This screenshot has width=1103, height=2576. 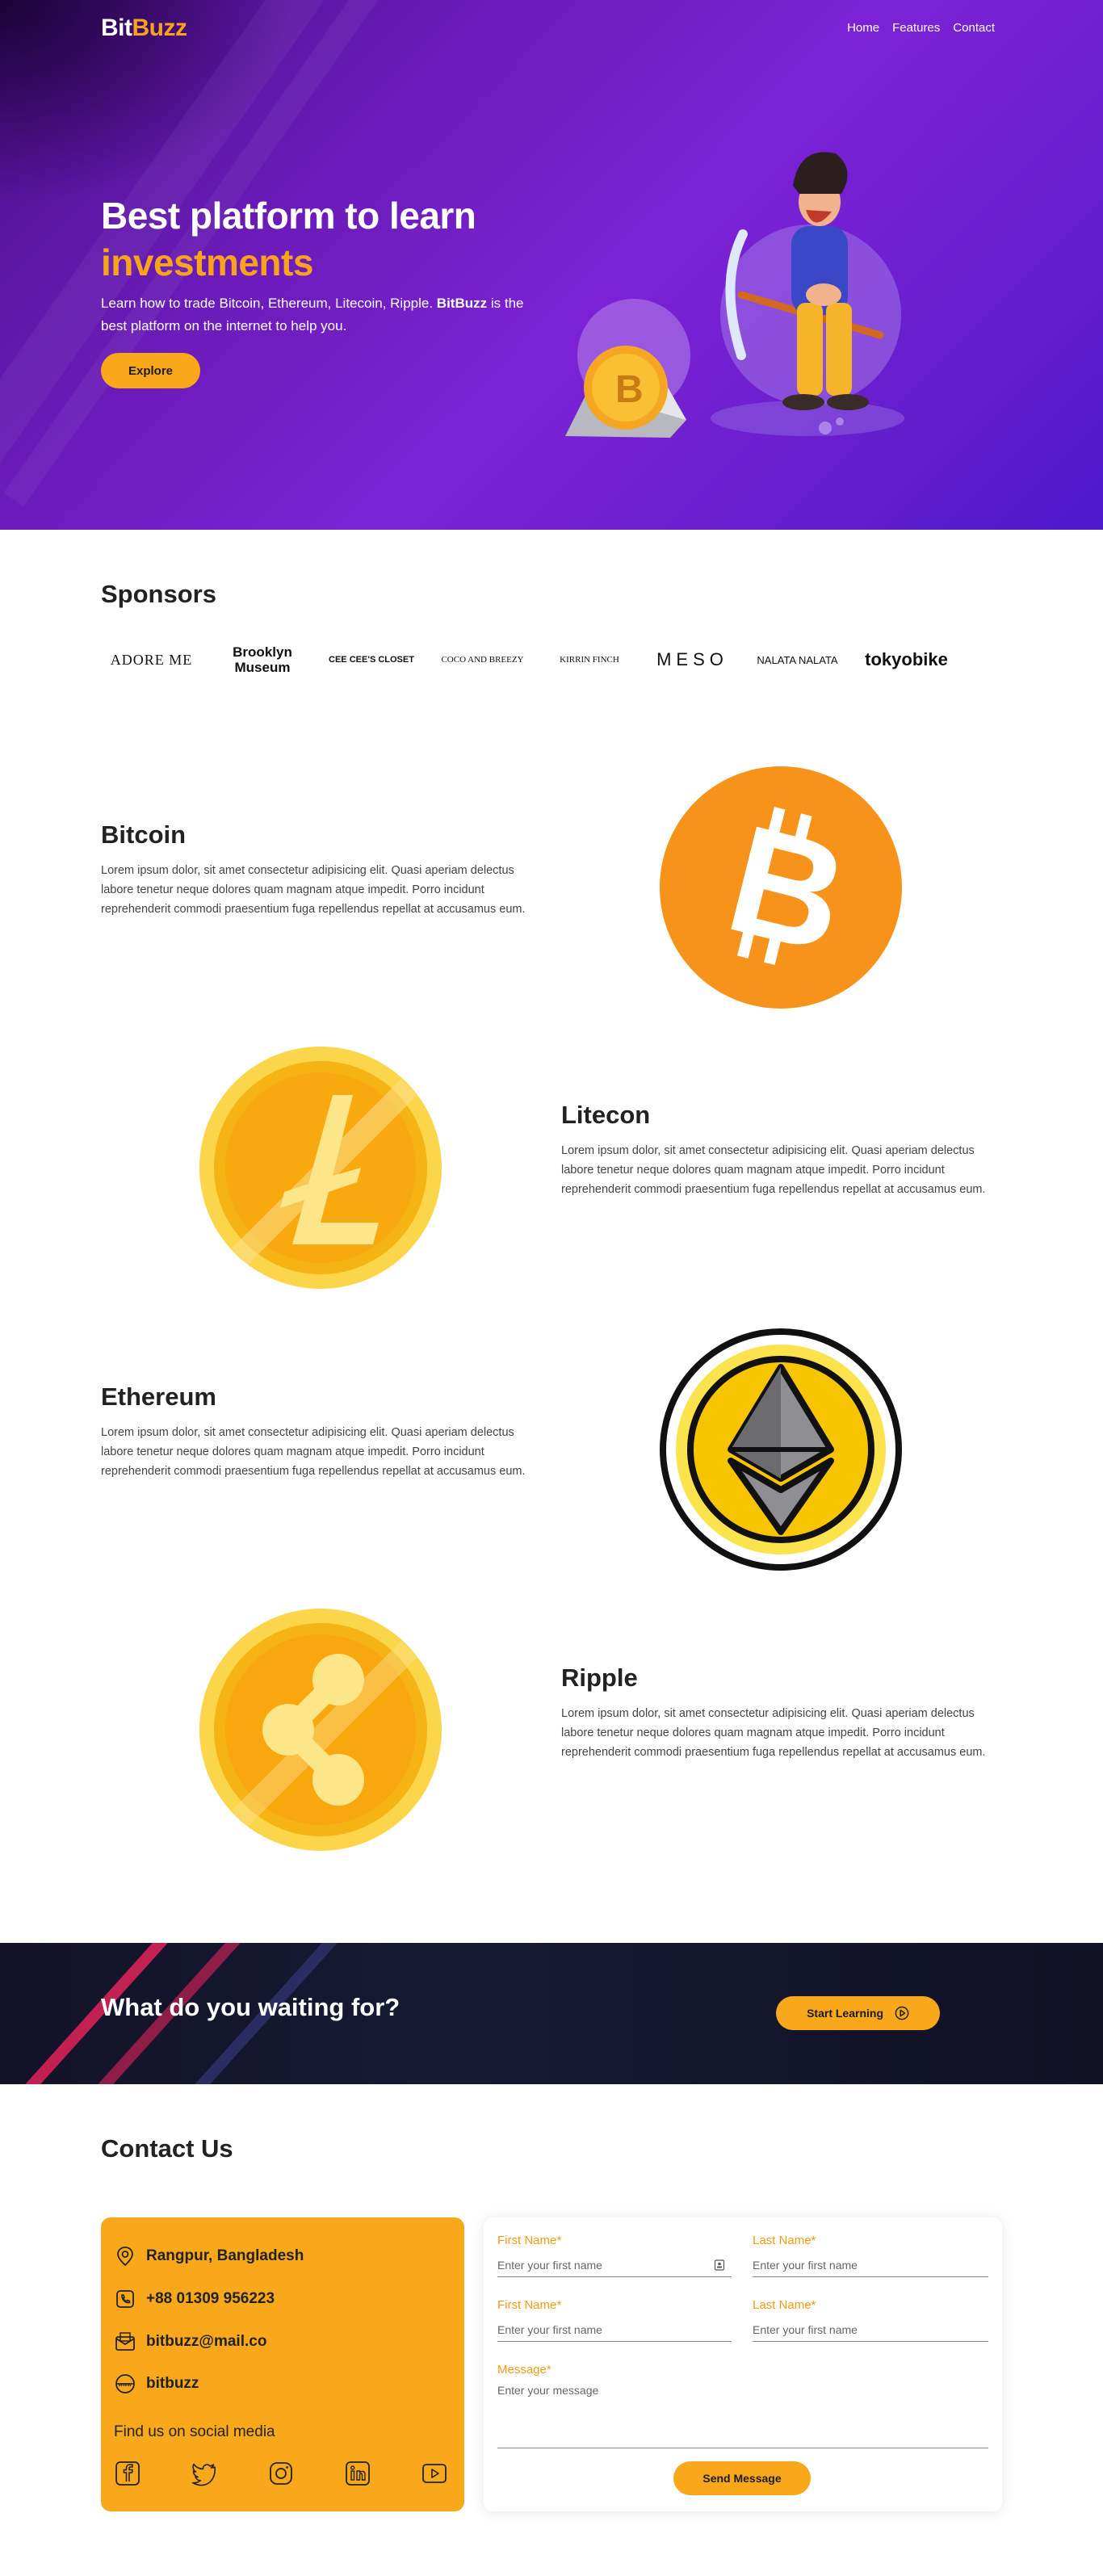 I want to click on website-text: bitbuzz, so click(x=172, y=2383).